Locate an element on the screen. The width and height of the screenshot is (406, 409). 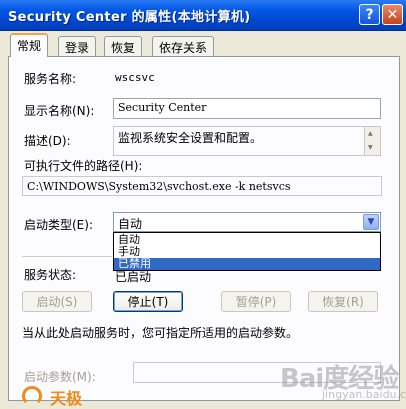
help-button: ? is located at coordinates (369, 14).